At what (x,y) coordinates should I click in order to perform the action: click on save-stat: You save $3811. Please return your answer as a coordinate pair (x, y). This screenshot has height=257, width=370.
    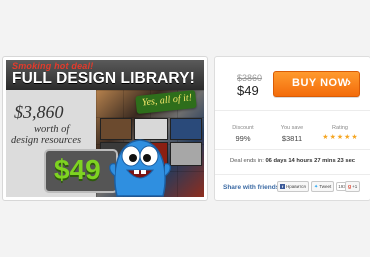
    Looking at the image, I should click on (292, 134).